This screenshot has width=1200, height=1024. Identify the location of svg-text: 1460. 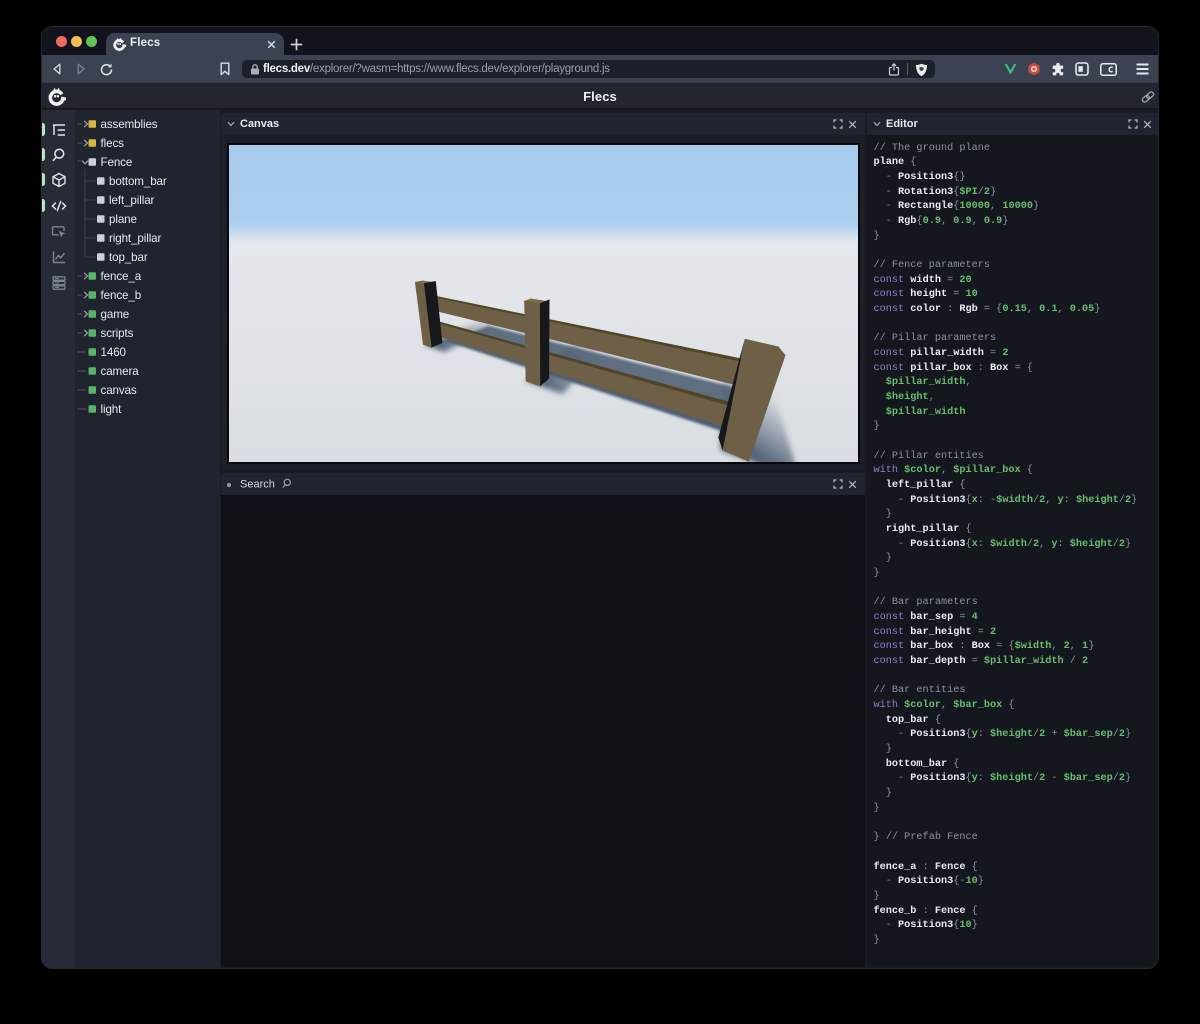
(113, 352).